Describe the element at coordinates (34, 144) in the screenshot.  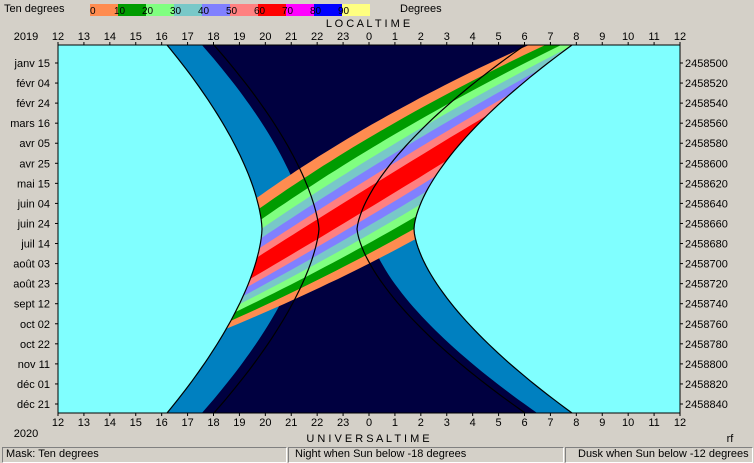
I see `y-tick-label-left: avr 05` at that location.